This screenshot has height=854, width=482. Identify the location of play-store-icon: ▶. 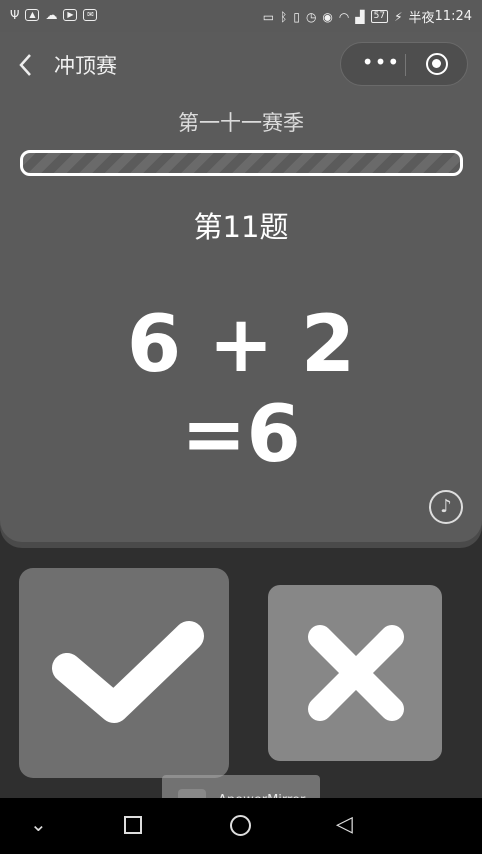
(70, 15).